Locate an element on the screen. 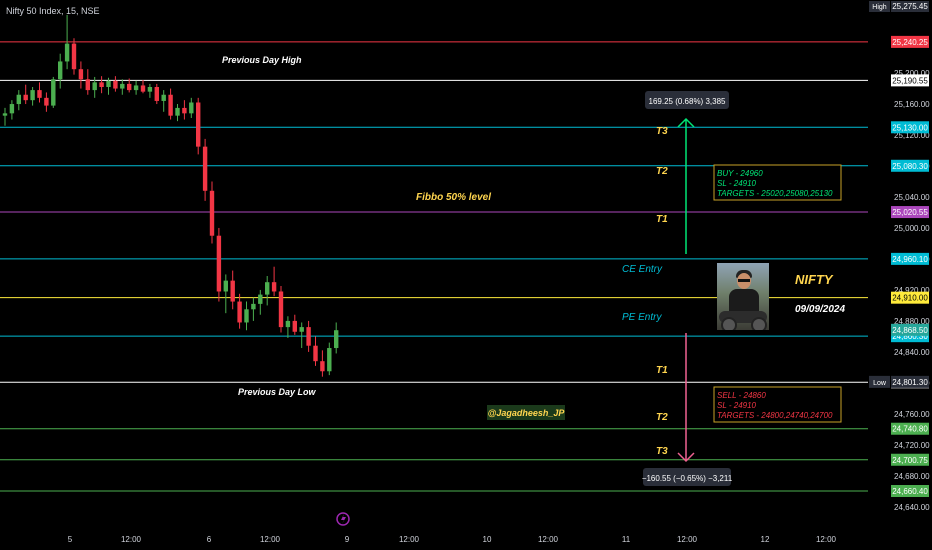 This screenshot has height=550, width=932. price-tag-5: 24,960.10 is located at coordinates (910, 259).